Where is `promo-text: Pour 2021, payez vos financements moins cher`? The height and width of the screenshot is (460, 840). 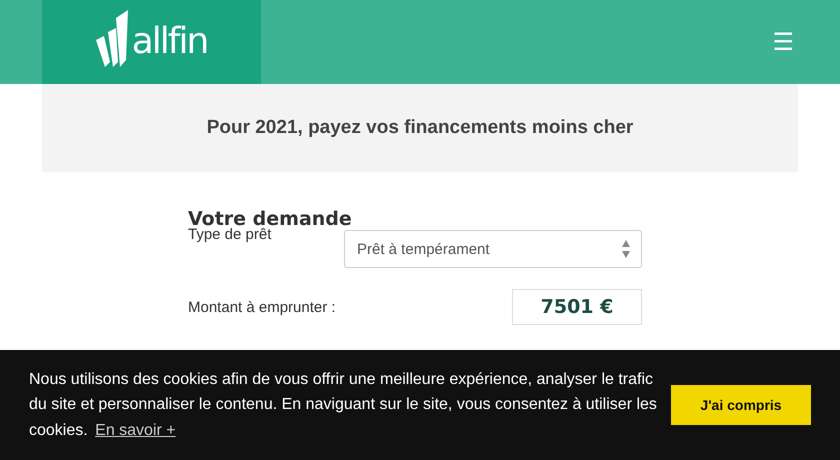
promo-text: Pour 2021, payez vos financements moins cher is located at coordinates (420, 128).